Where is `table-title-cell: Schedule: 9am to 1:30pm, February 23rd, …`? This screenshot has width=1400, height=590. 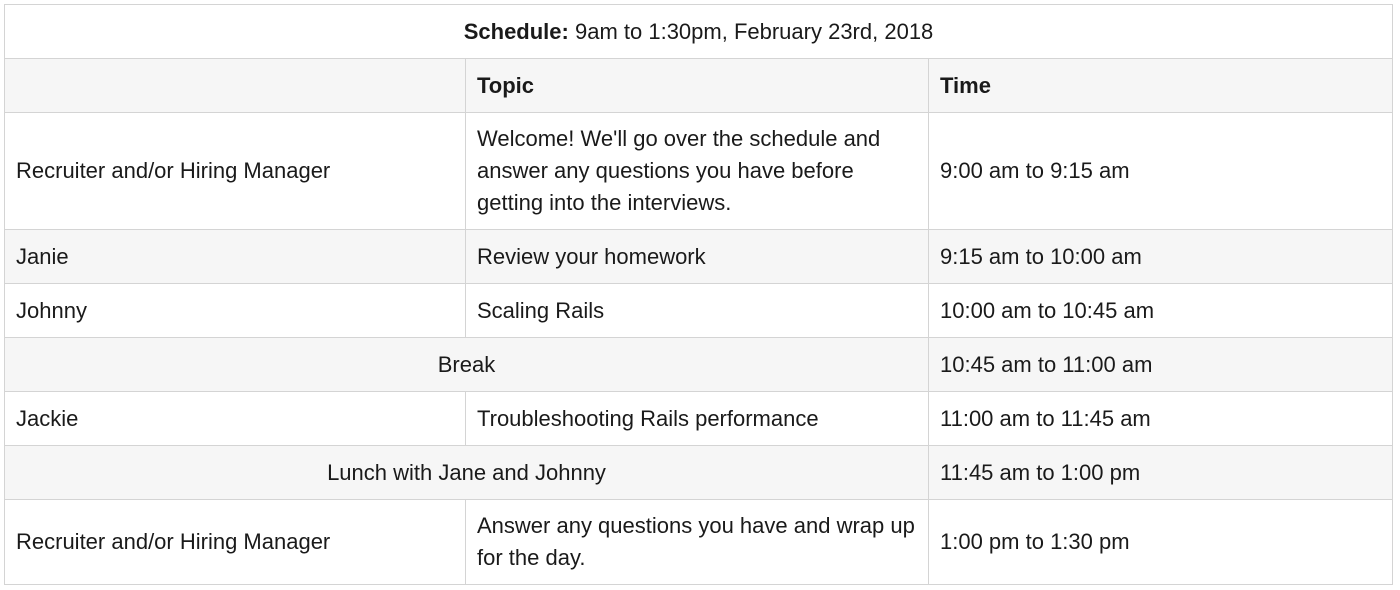 table-title-cell: Schedule: 9am to 1:30pm, February 23rd, … is located at coordinates (698, 31).